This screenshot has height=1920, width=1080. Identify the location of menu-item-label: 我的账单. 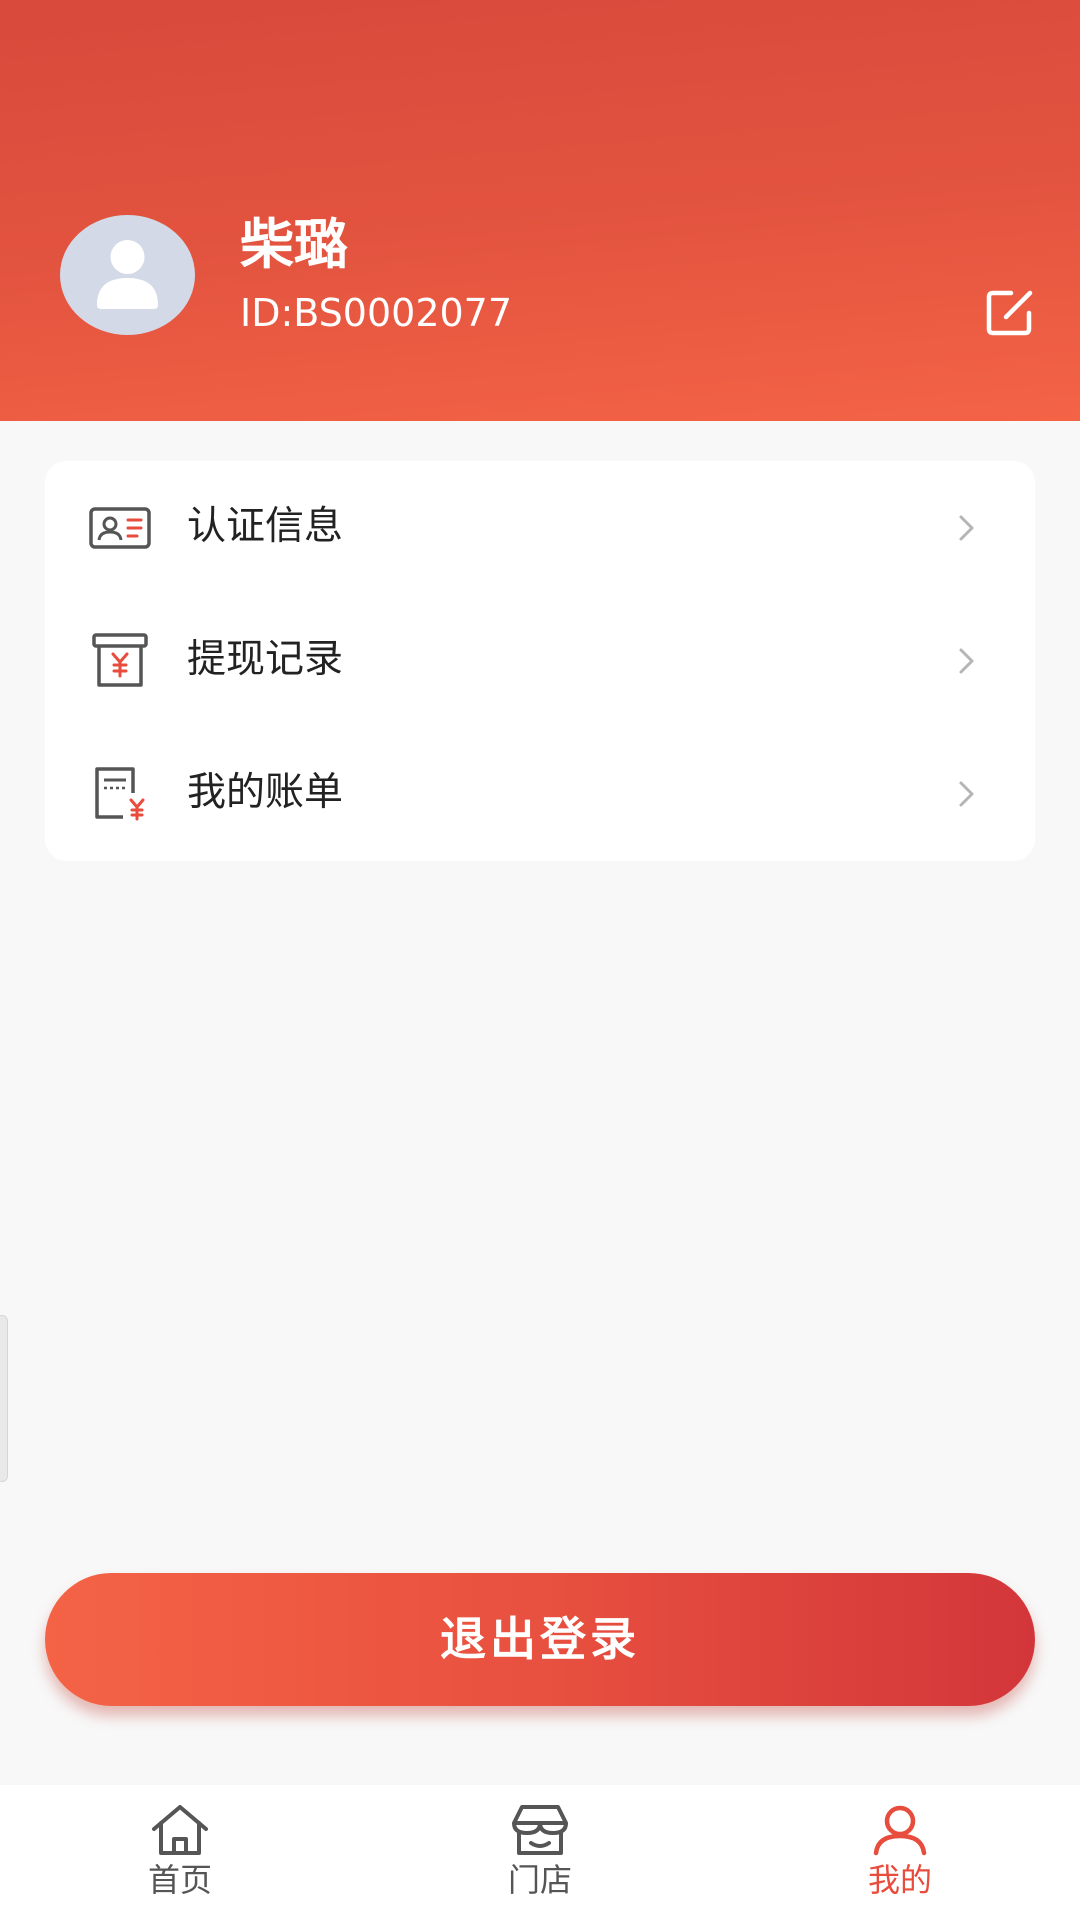
(265, 792).